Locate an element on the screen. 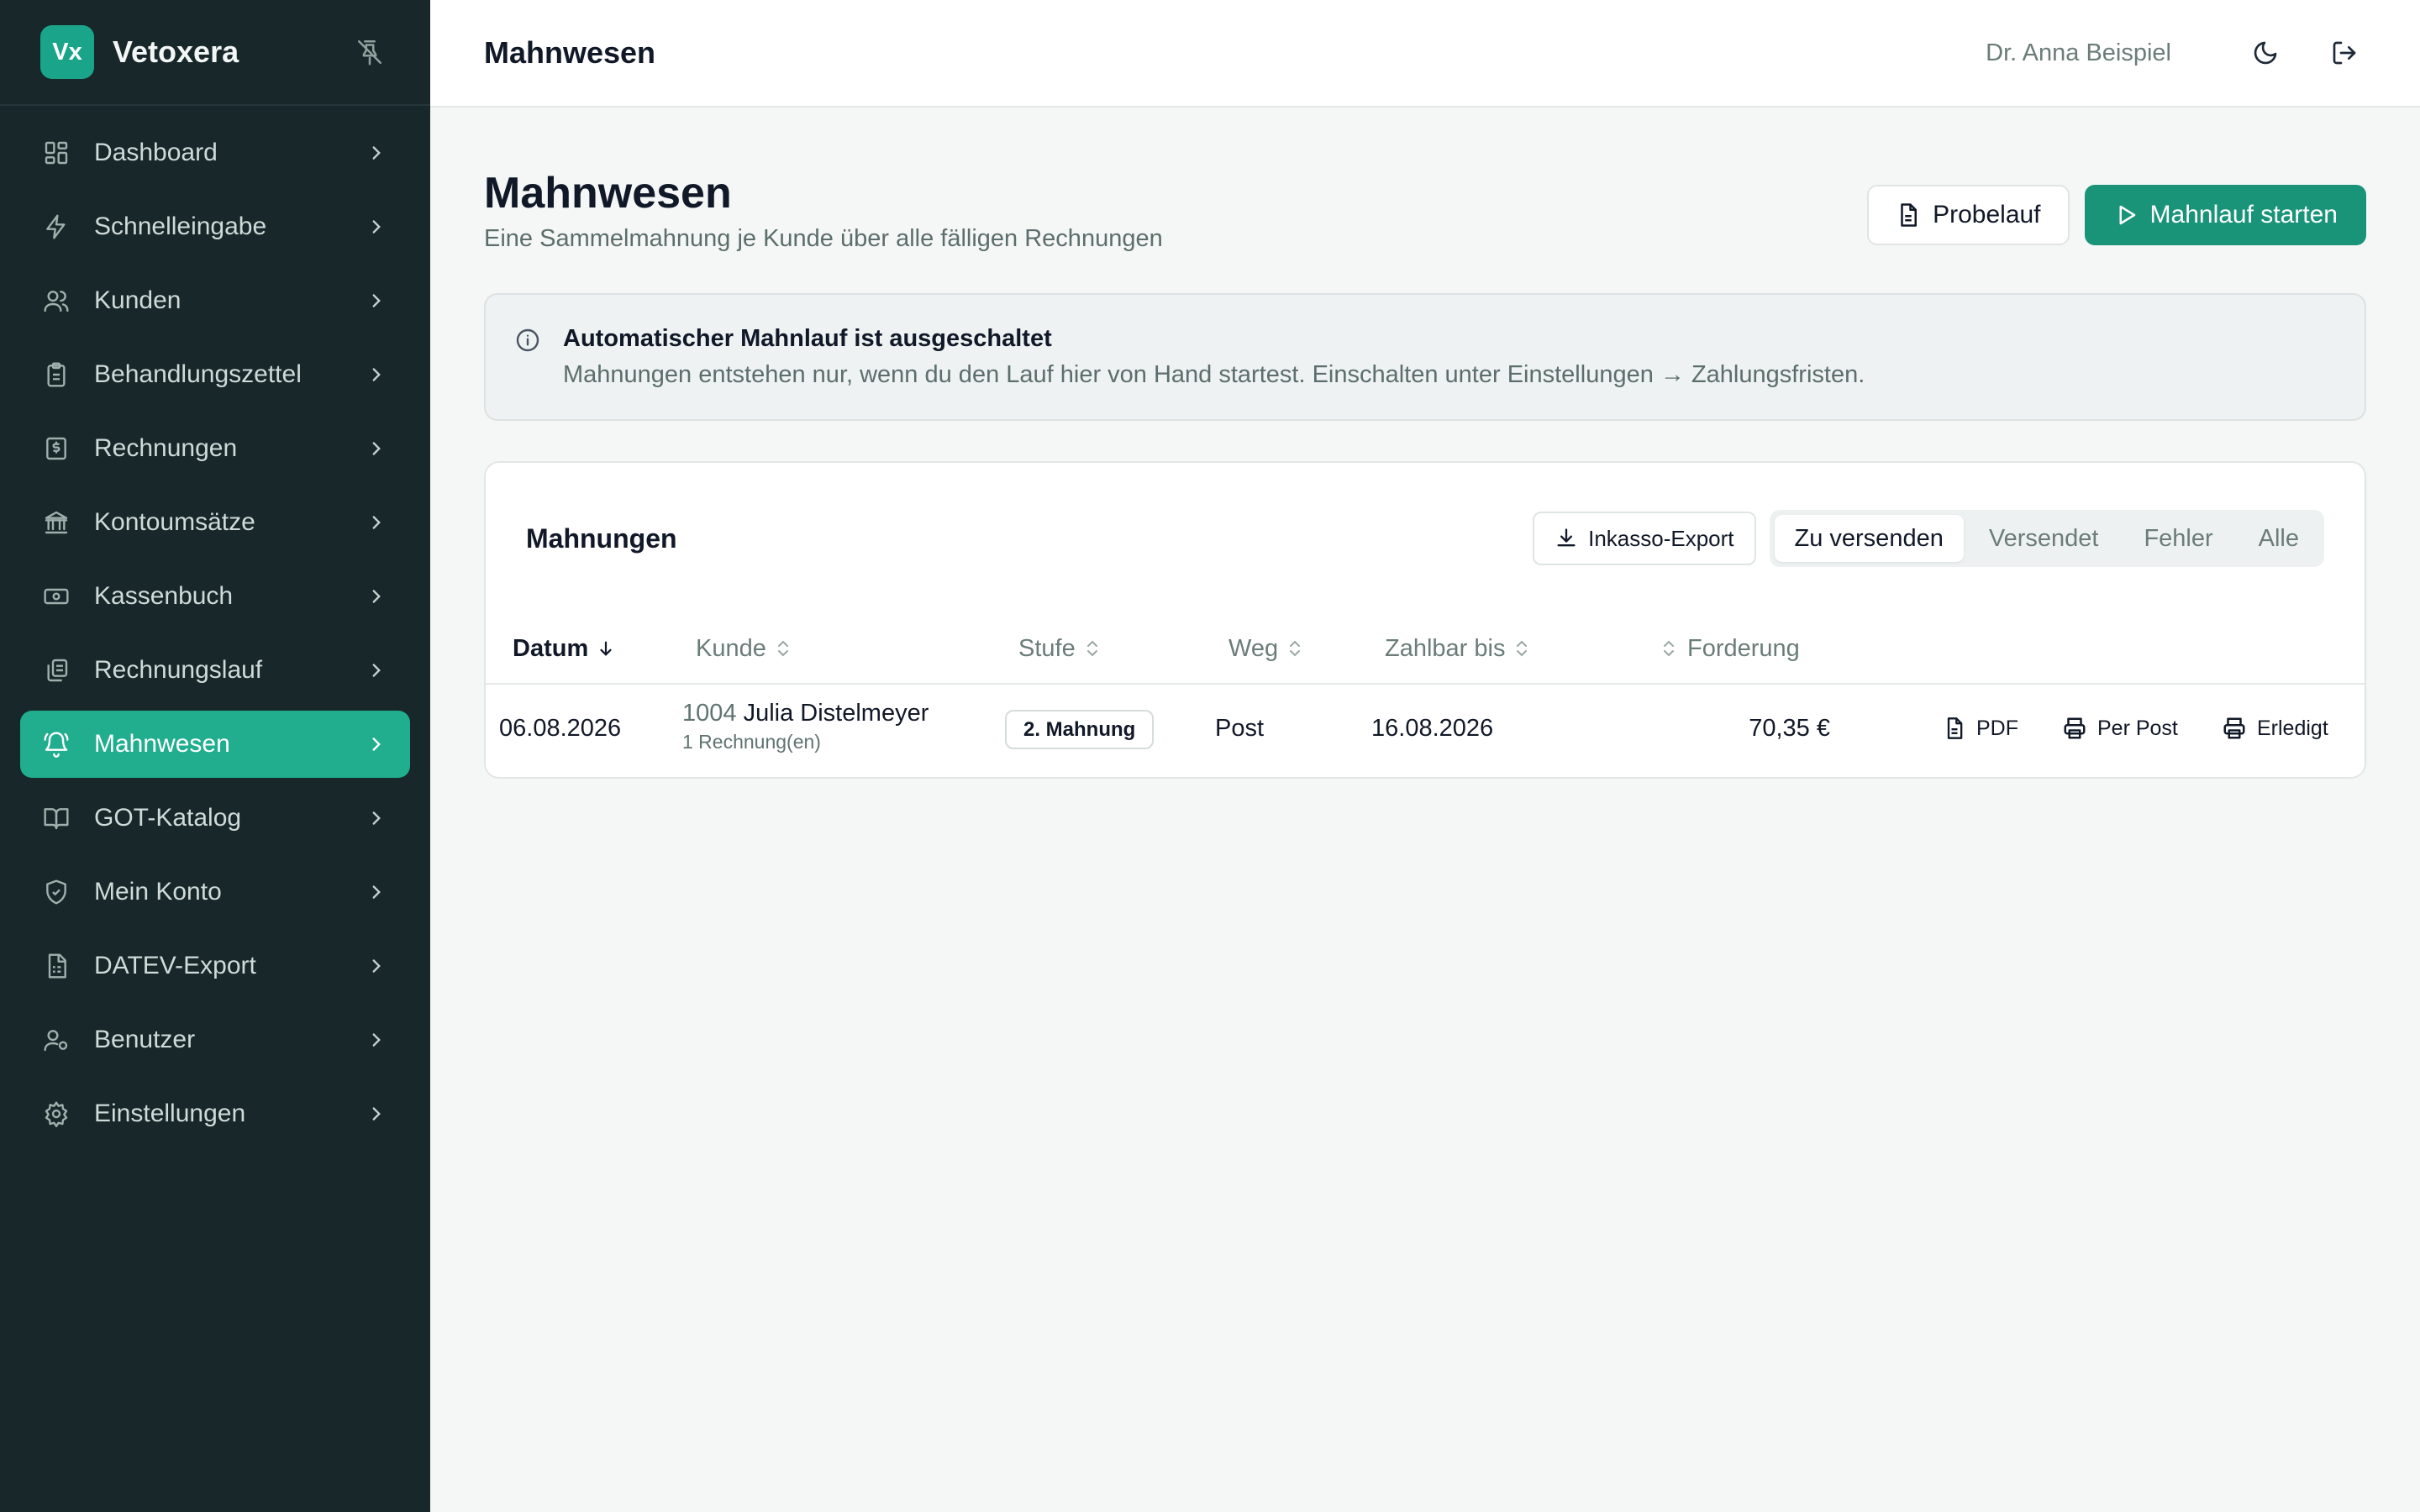  column-zahlbar-bis: Zahlbar bis is located at coordinates (1458, 649).